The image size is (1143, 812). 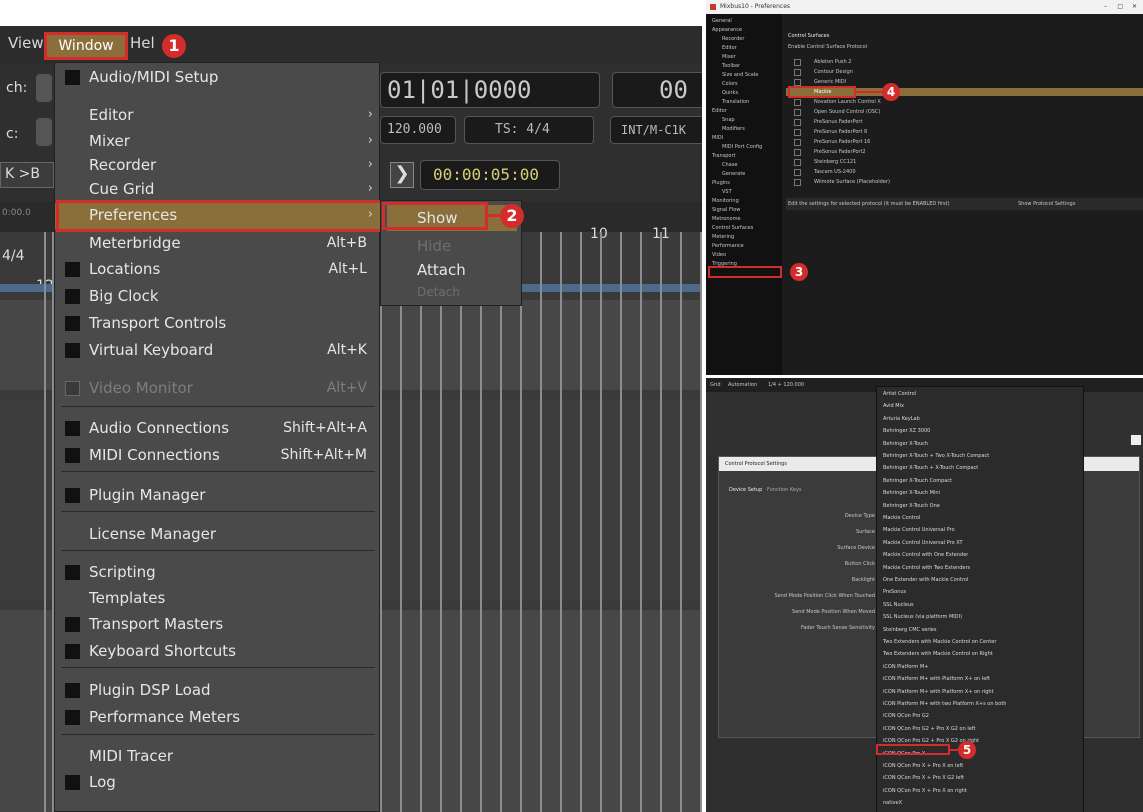 What do you see at coordinates (86, 46) in the screenshot?
I see `menu-window: Window` at bounding box center [86, 46].